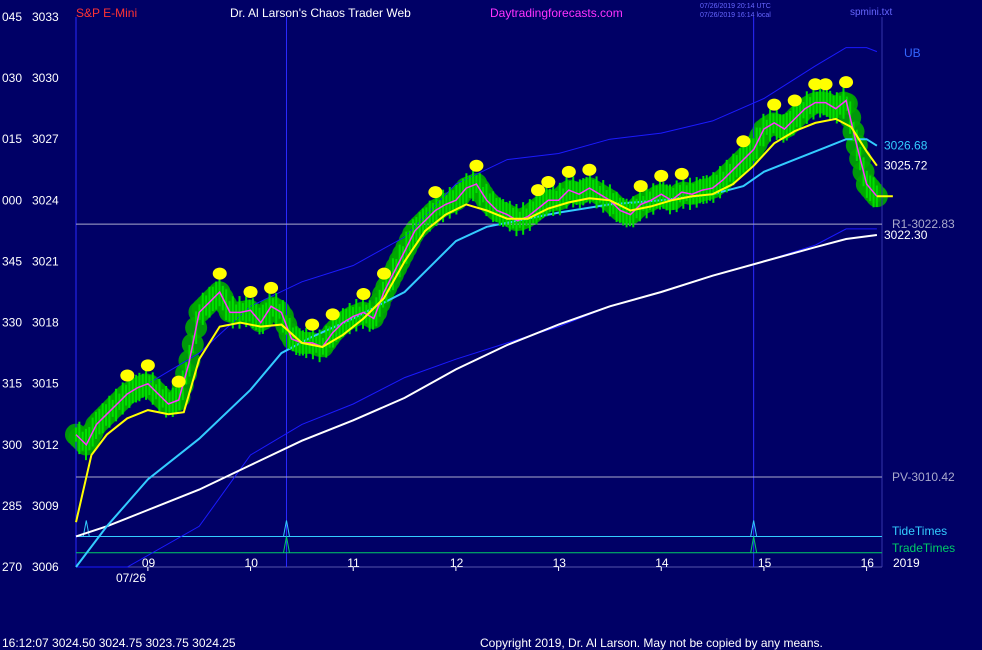  I want to click on site-title: Dr. Al Larson's Chaos Trader Web, so click(320, 13).